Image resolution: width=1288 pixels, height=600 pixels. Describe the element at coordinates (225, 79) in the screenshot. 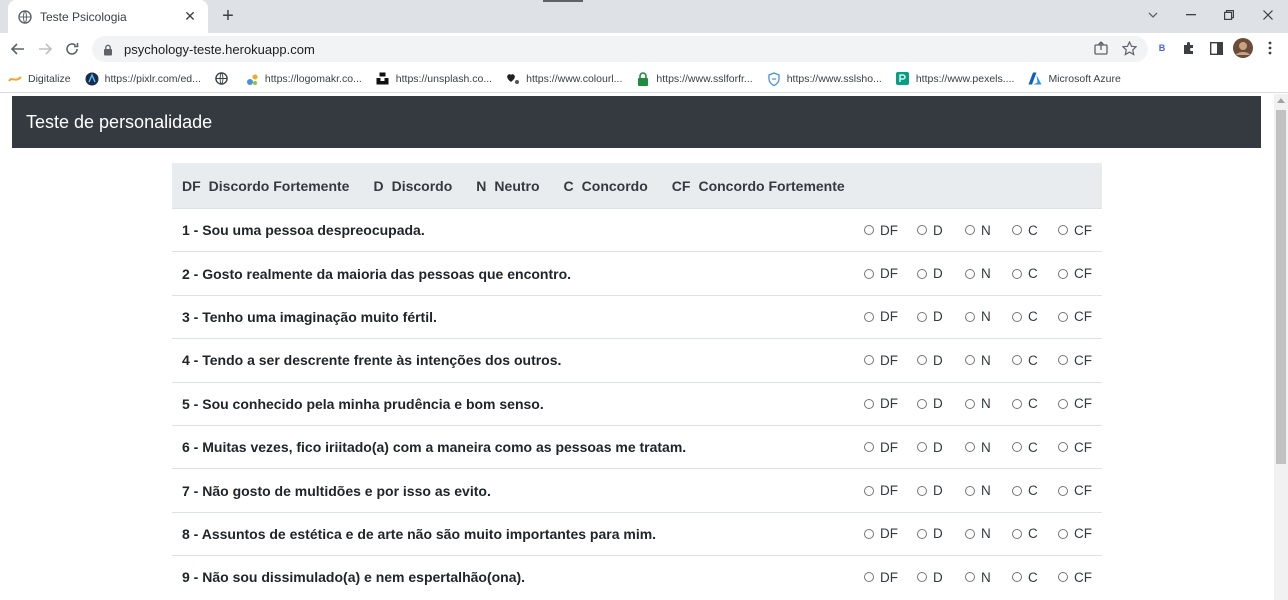

I see `bookmark-item` at that location.